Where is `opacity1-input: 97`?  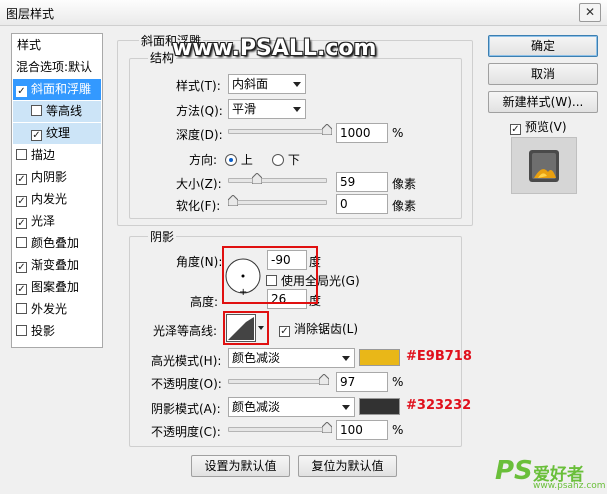
opacity1-input: 97 is located at coordinates (362, 382).